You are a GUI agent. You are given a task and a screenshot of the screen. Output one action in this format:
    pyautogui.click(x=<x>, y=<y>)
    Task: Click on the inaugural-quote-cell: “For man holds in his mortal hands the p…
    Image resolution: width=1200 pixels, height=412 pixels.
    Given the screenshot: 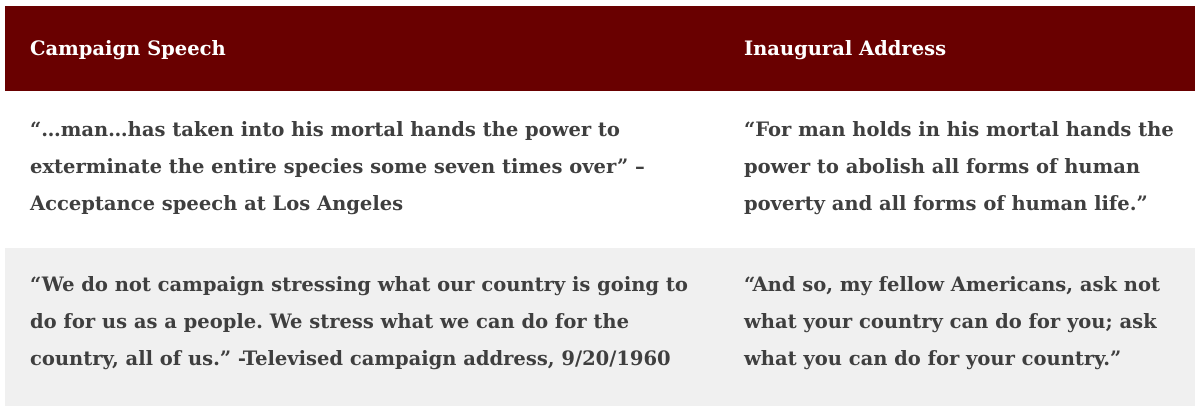 What is the action you would take?
    pyautogui.click(x=959, y=166)
    